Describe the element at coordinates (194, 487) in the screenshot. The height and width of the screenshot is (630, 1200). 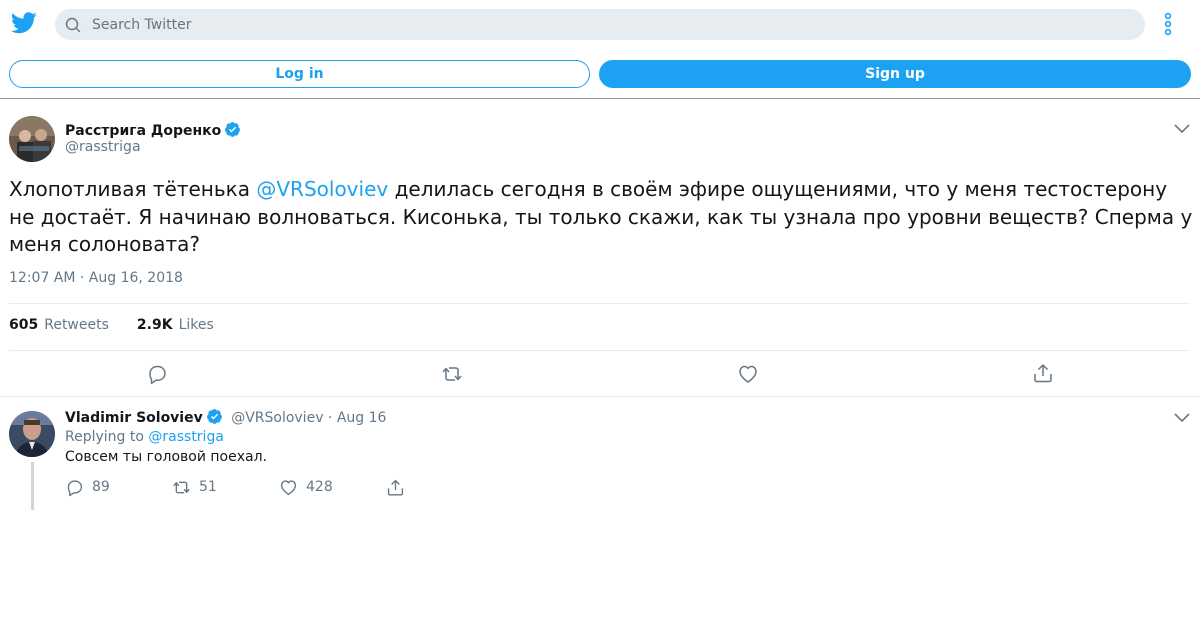
I see `reply-retweet-button: 51` at that location.